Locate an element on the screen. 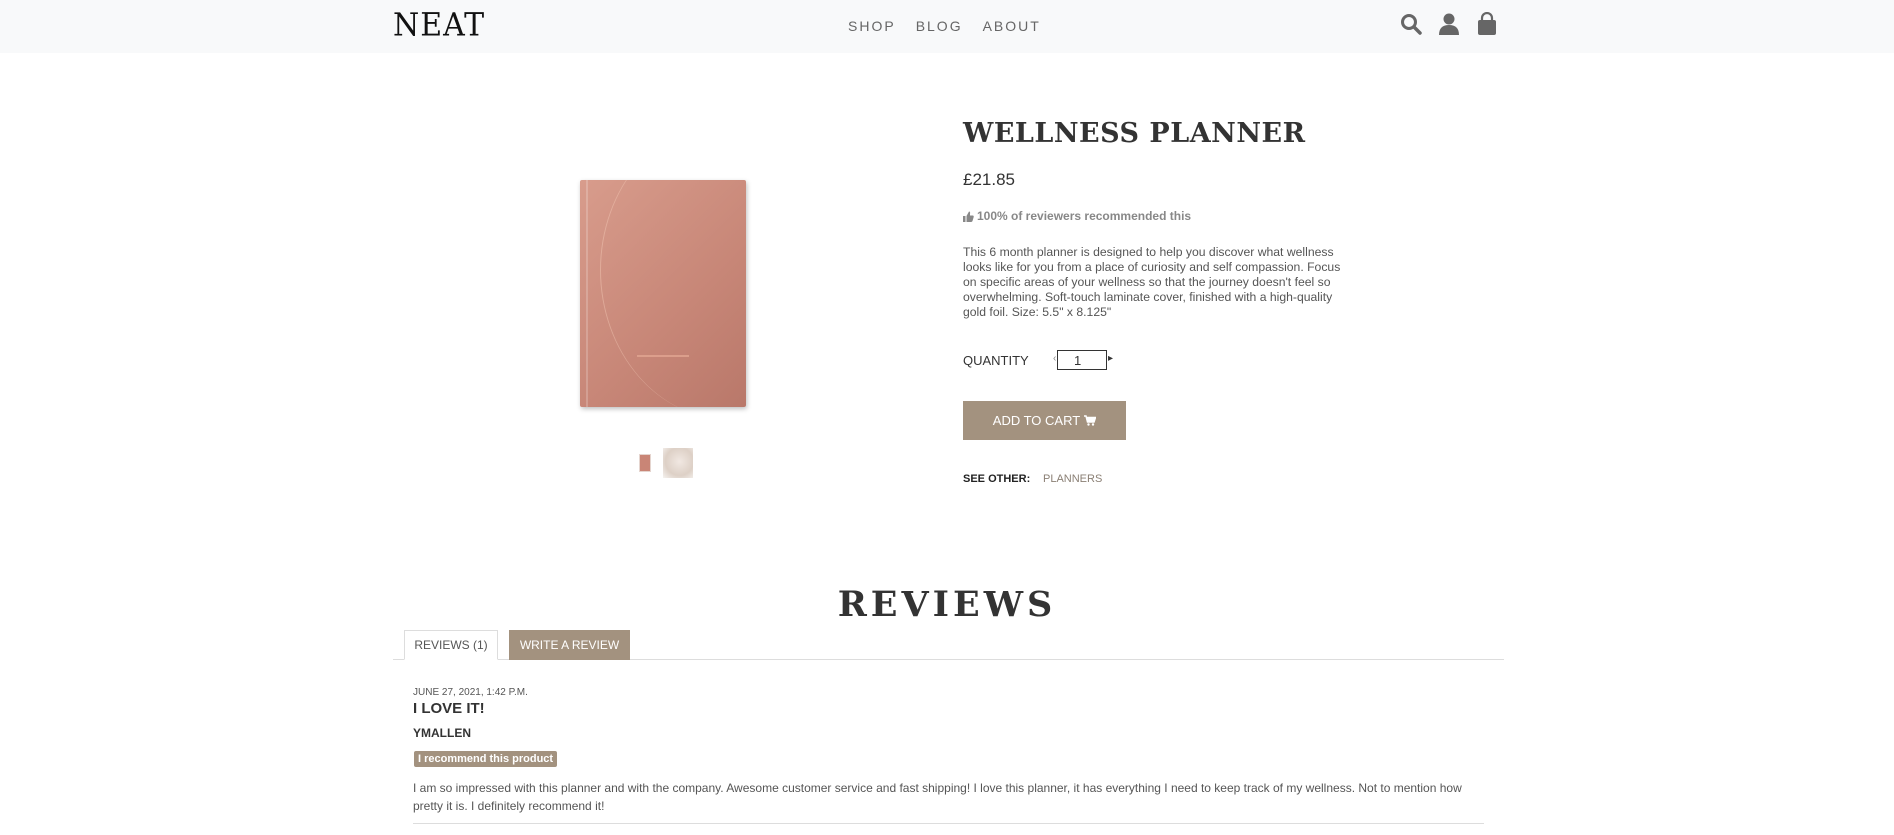 The width and height of the screenshot is (1894, 835). thumbnail-lifestyle is located at coordinates (678, 463).